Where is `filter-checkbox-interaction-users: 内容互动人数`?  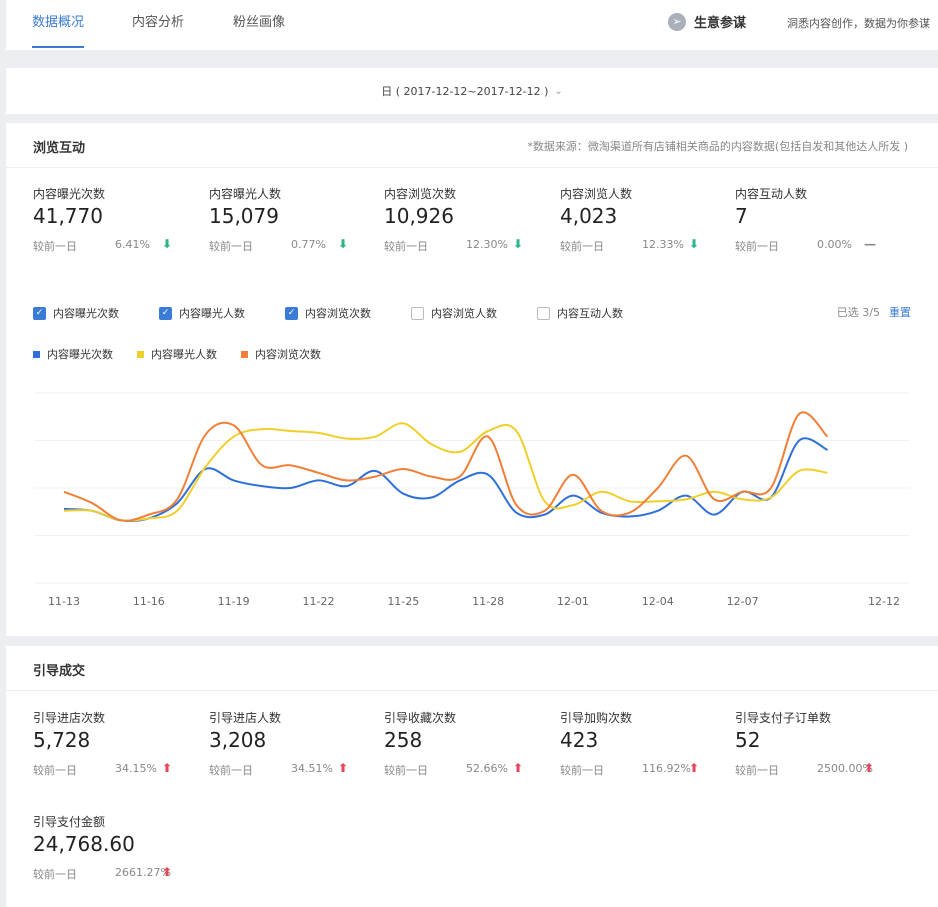
filter-checkbox-interaction-users: 内容互动人数 is located at coordinates (580, 313).